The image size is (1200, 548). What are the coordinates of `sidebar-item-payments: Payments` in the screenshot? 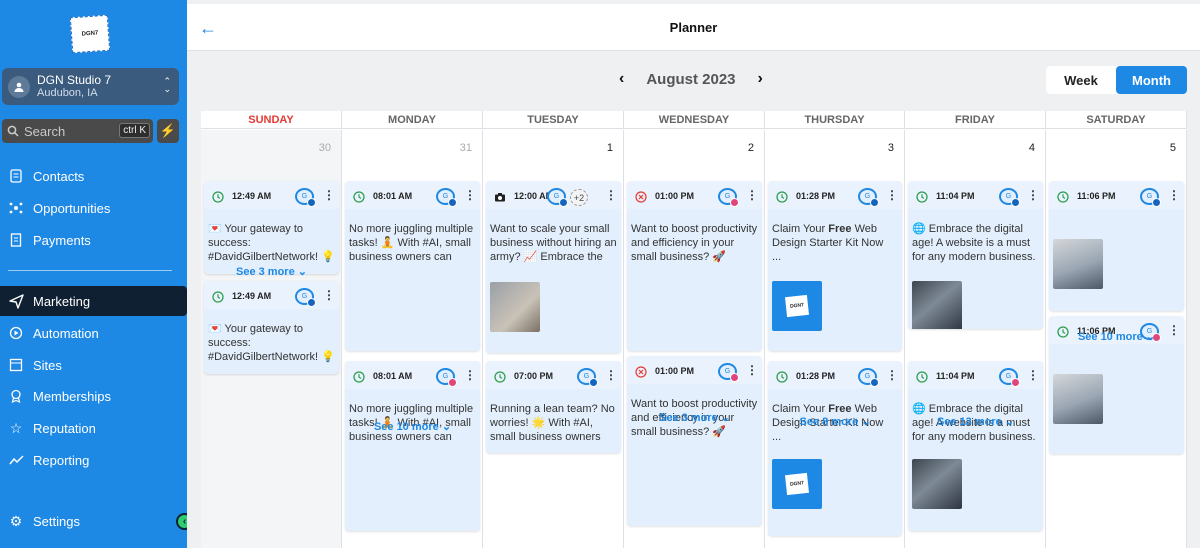 It's located at (93, 240).